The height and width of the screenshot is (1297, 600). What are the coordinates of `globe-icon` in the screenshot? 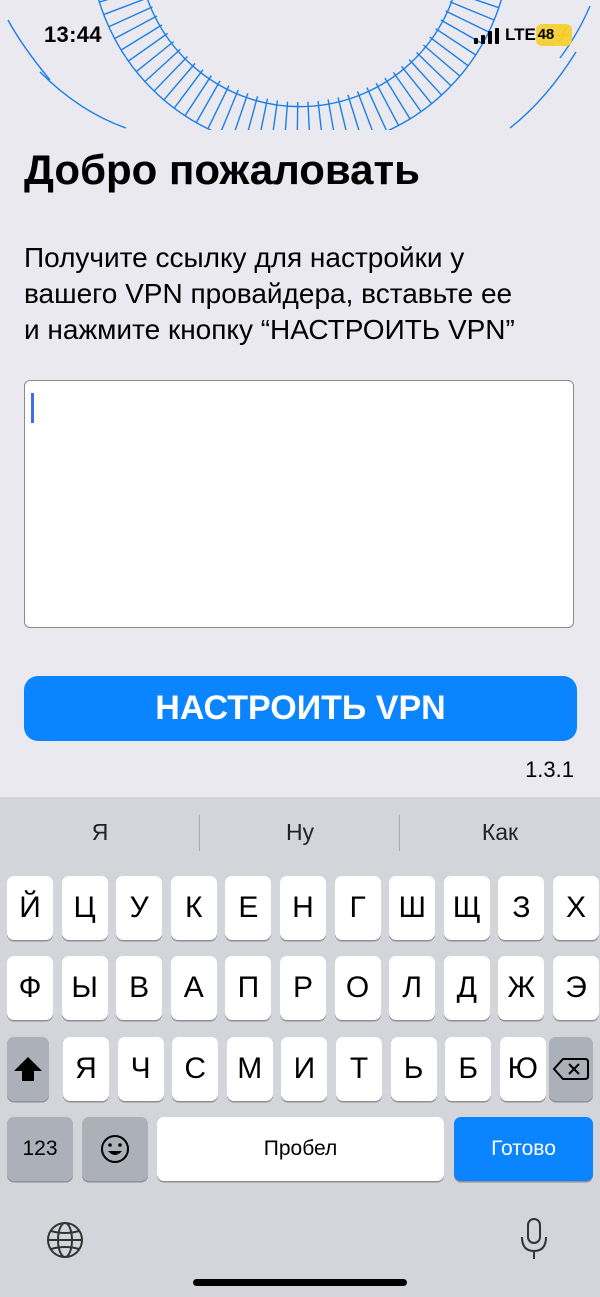 It's located at (65, 1240).